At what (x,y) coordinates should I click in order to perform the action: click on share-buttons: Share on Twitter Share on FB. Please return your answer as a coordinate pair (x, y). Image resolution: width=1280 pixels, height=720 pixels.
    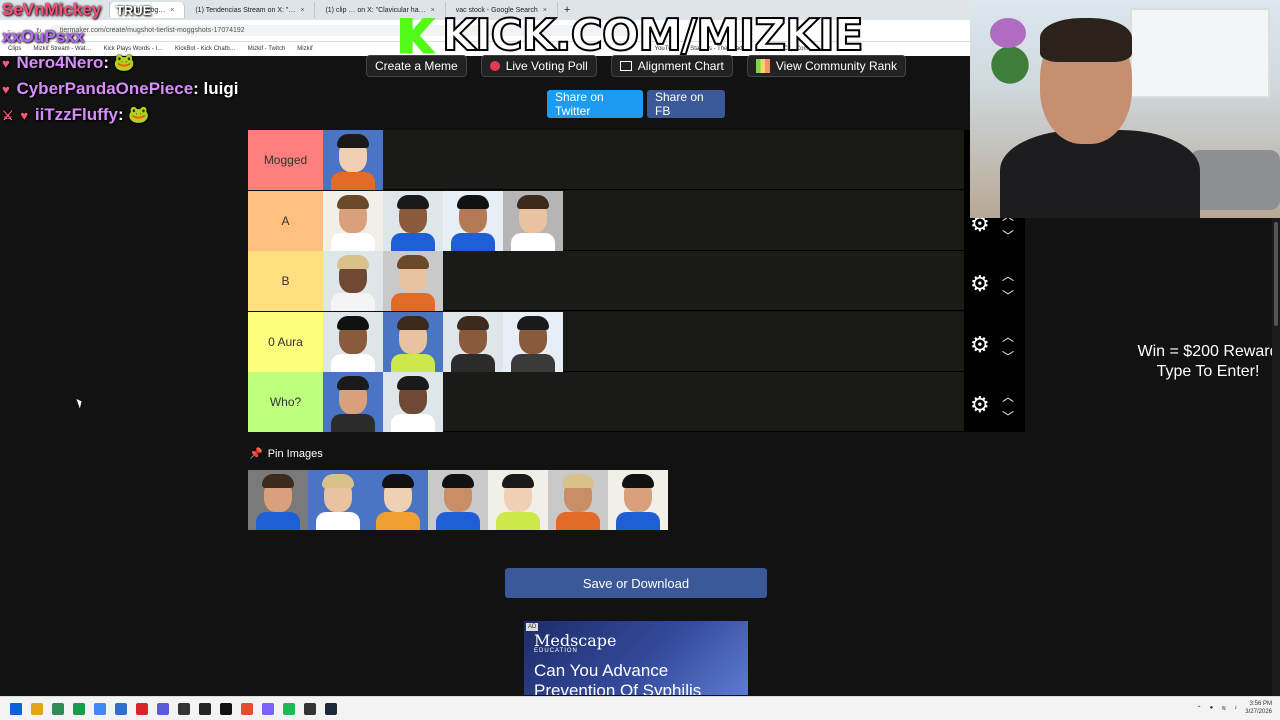
    Looking at the image, I should click on (636, 104).